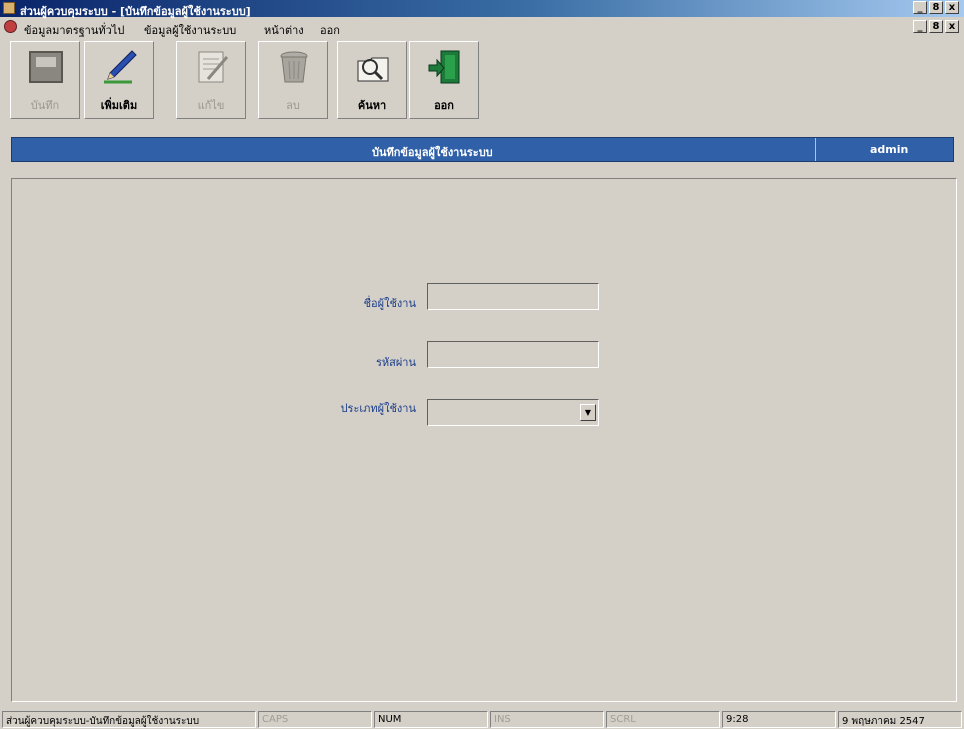  Describe the element at coordinates (513, 354) in the screenshot. I see `password-input` at that location.